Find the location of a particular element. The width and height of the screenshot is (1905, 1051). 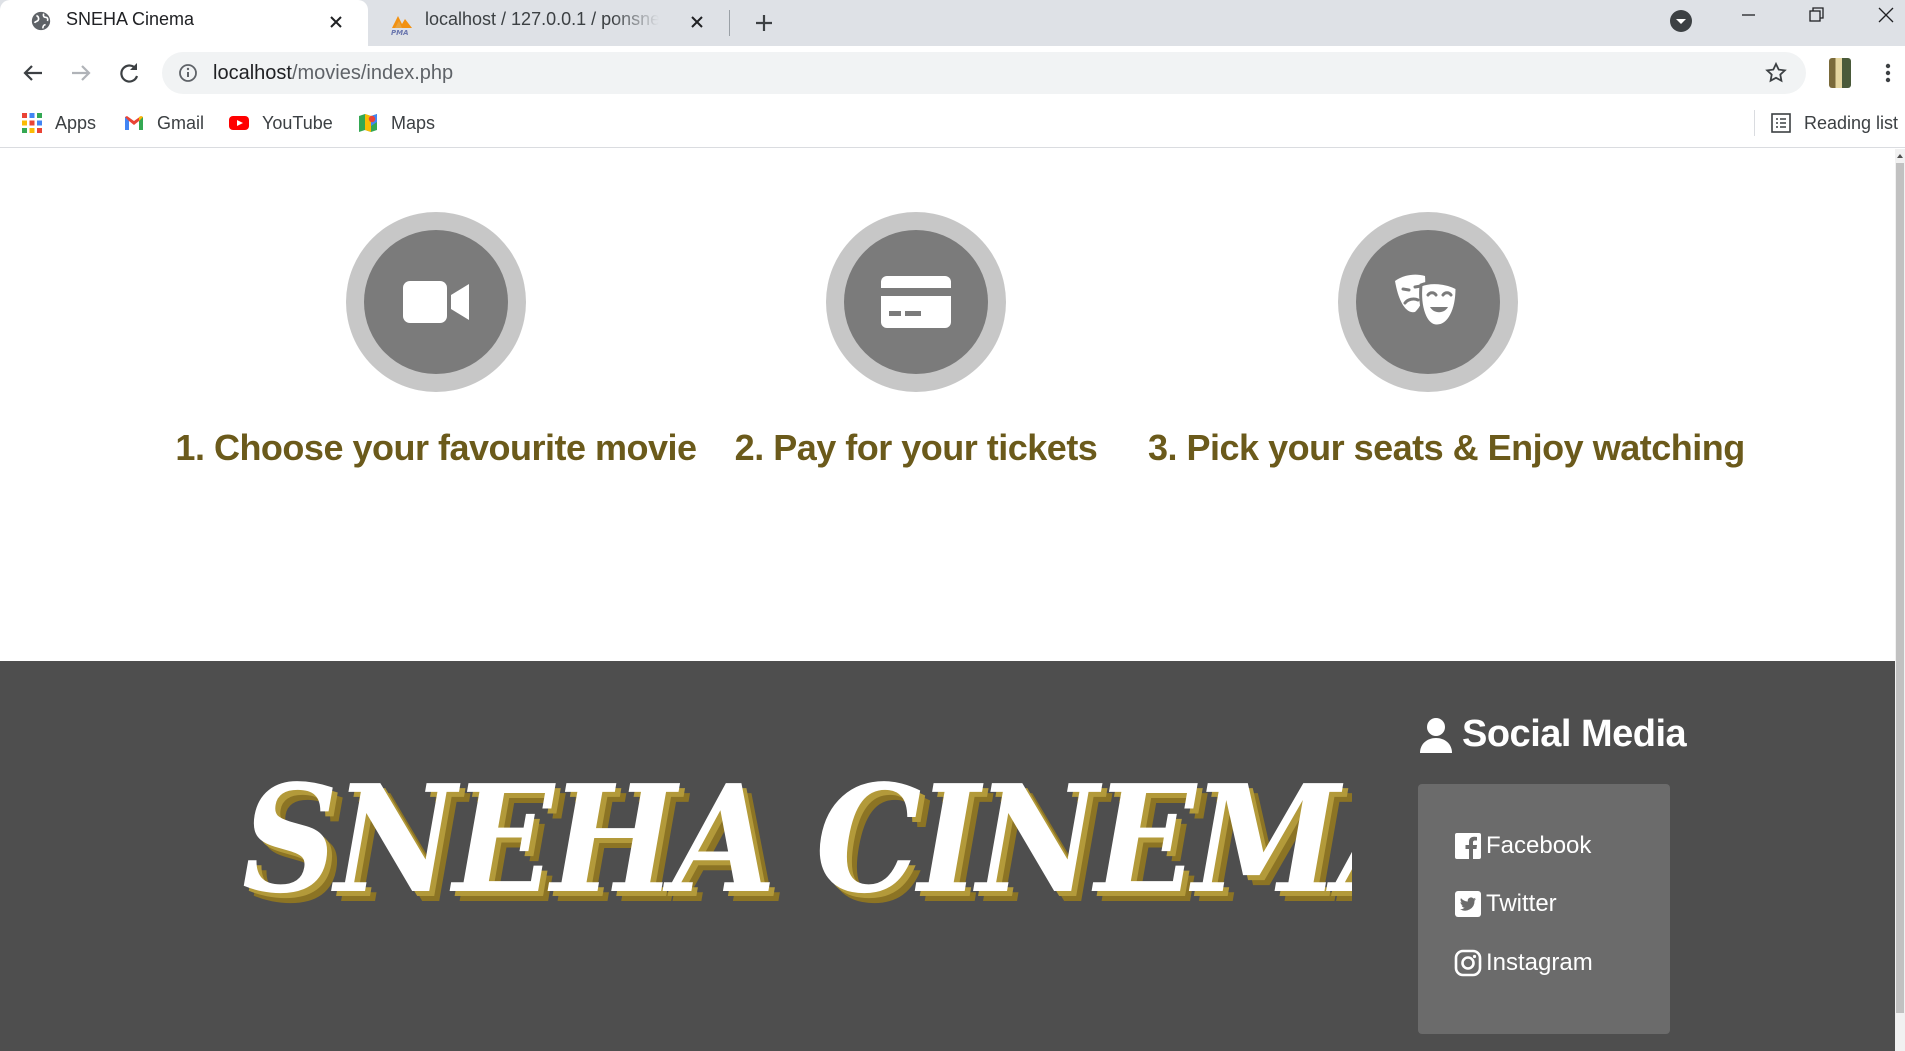

reading-list-label: Reading list is located at coordinates (1851, 122).